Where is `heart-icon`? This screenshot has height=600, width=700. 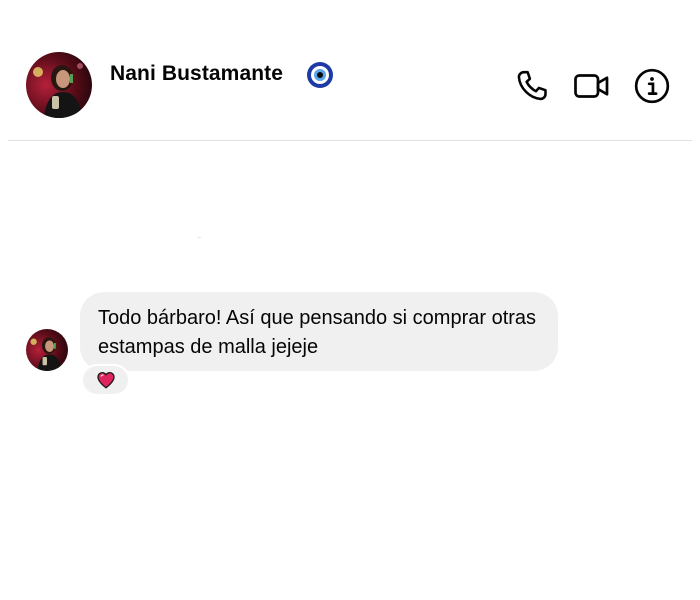 heart-icon is located at coordinates (105, 380).